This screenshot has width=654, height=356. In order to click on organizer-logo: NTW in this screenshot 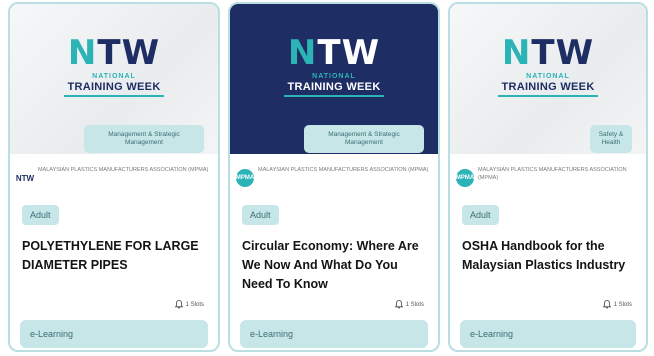, I will do `click(25, 178)`.